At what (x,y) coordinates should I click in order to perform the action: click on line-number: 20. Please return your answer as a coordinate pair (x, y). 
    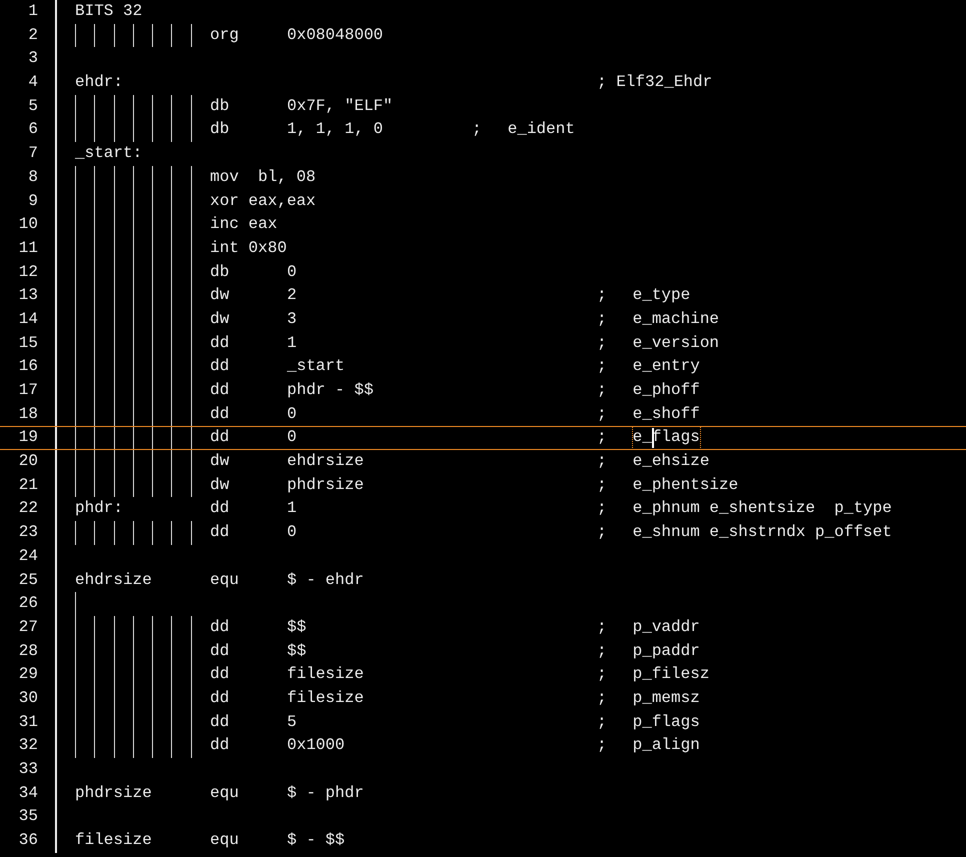
    Looking at the image, I should click on (28, 461).